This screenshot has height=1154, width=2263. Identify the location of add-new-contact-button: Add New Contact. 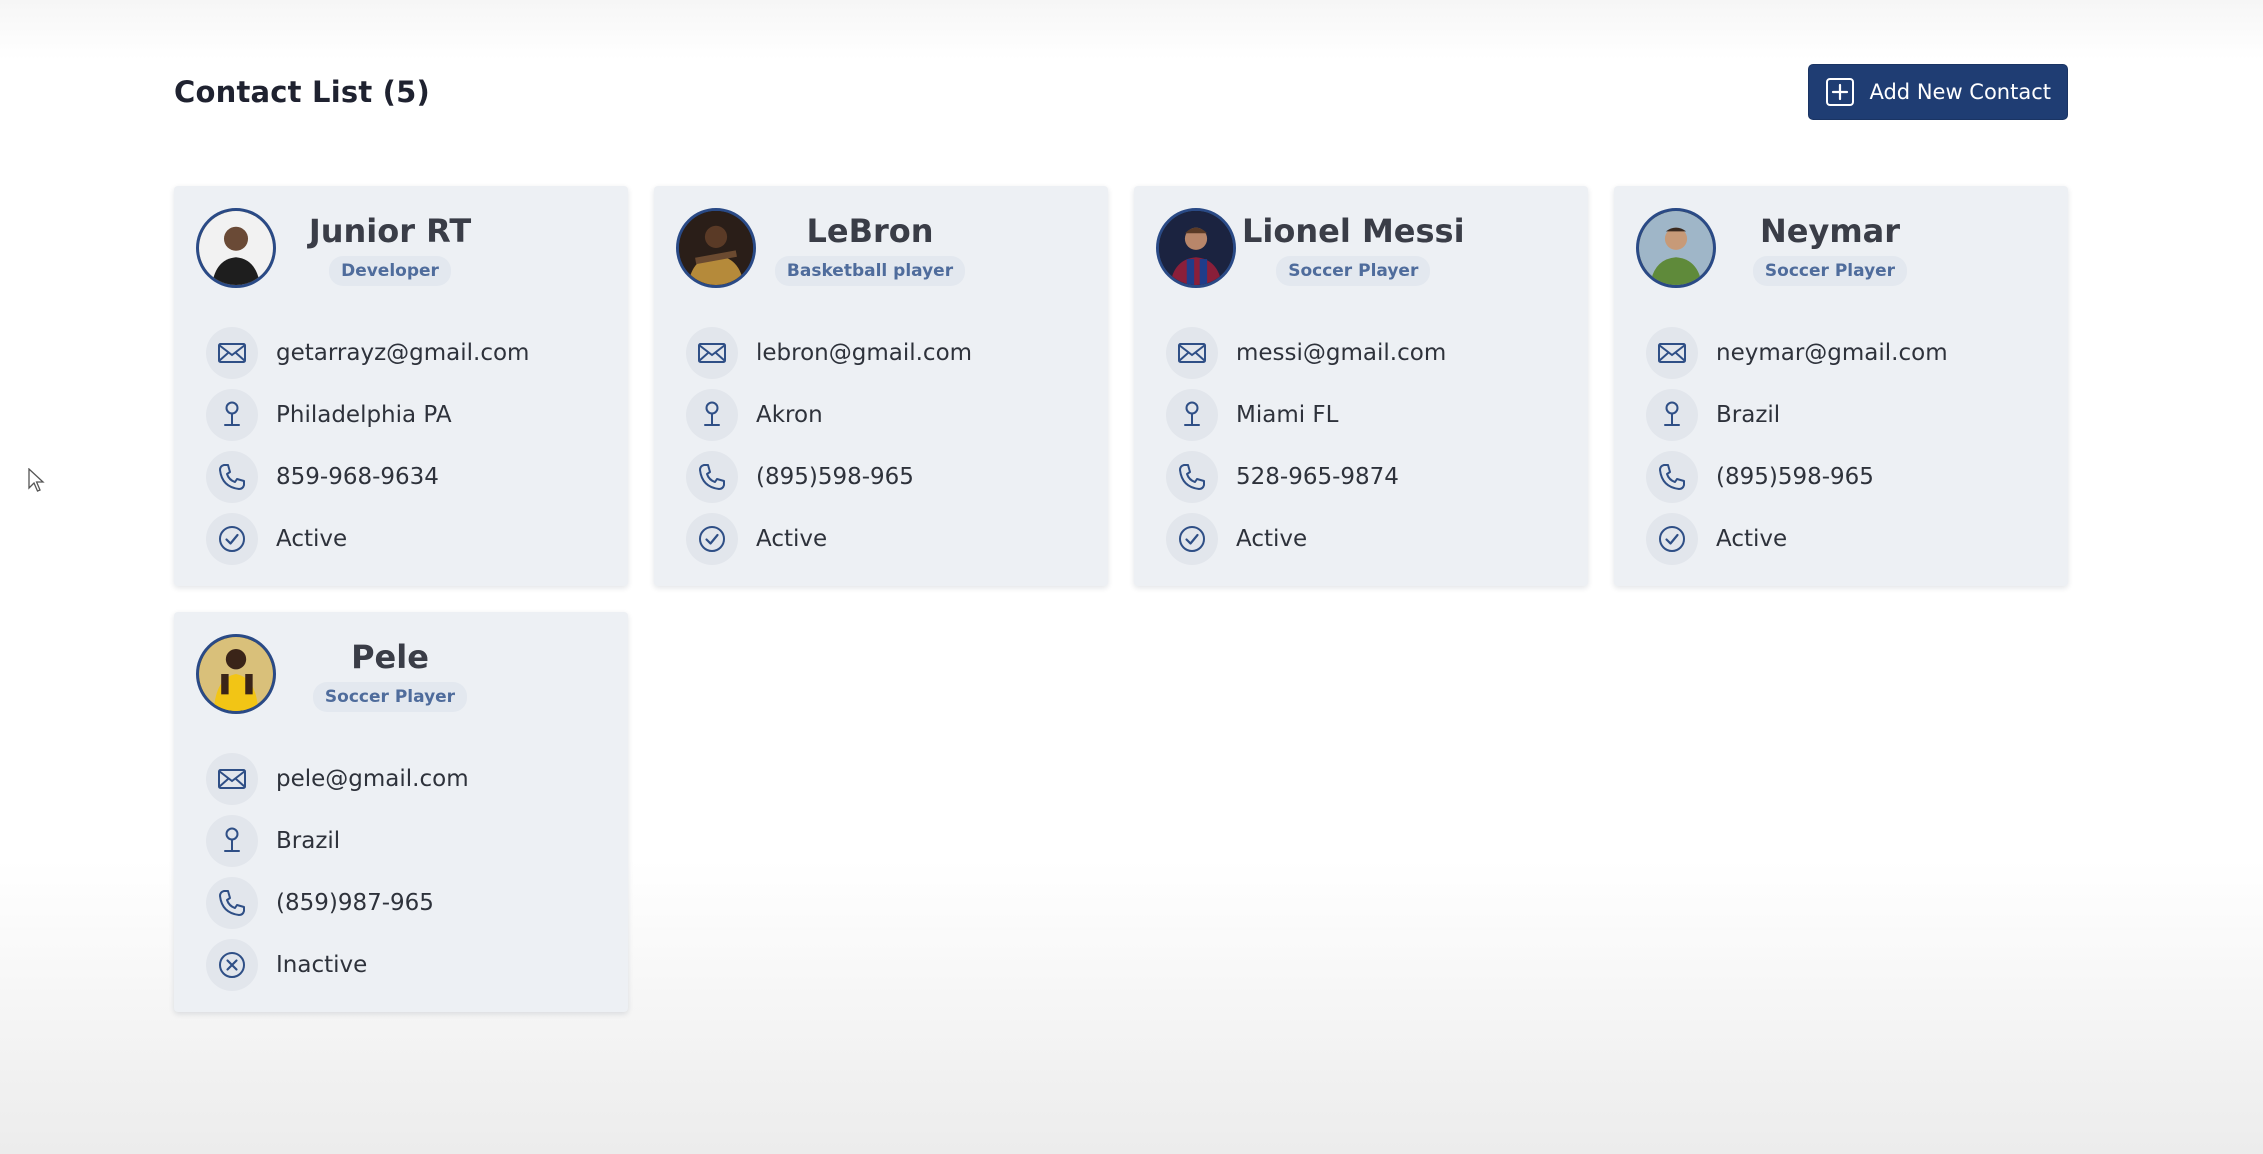
(1938, 92).